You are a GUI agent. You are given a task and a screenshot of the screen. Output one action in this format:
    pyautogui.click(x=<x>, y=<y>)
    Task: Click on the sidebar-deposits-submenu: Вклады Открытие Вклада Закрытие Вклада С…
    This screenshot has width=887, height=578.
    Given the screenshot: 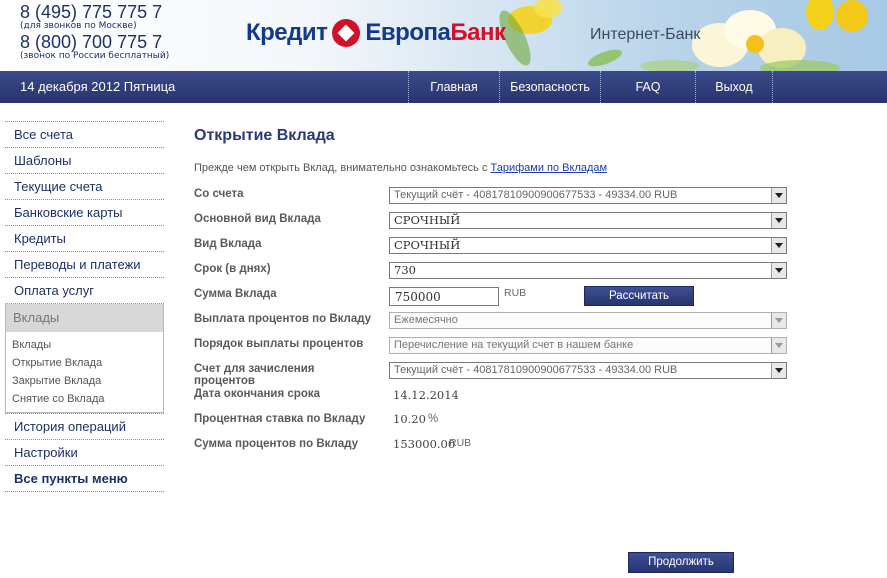 What is the action you would take?
    pyautogui.click(x=84, y=372)
    